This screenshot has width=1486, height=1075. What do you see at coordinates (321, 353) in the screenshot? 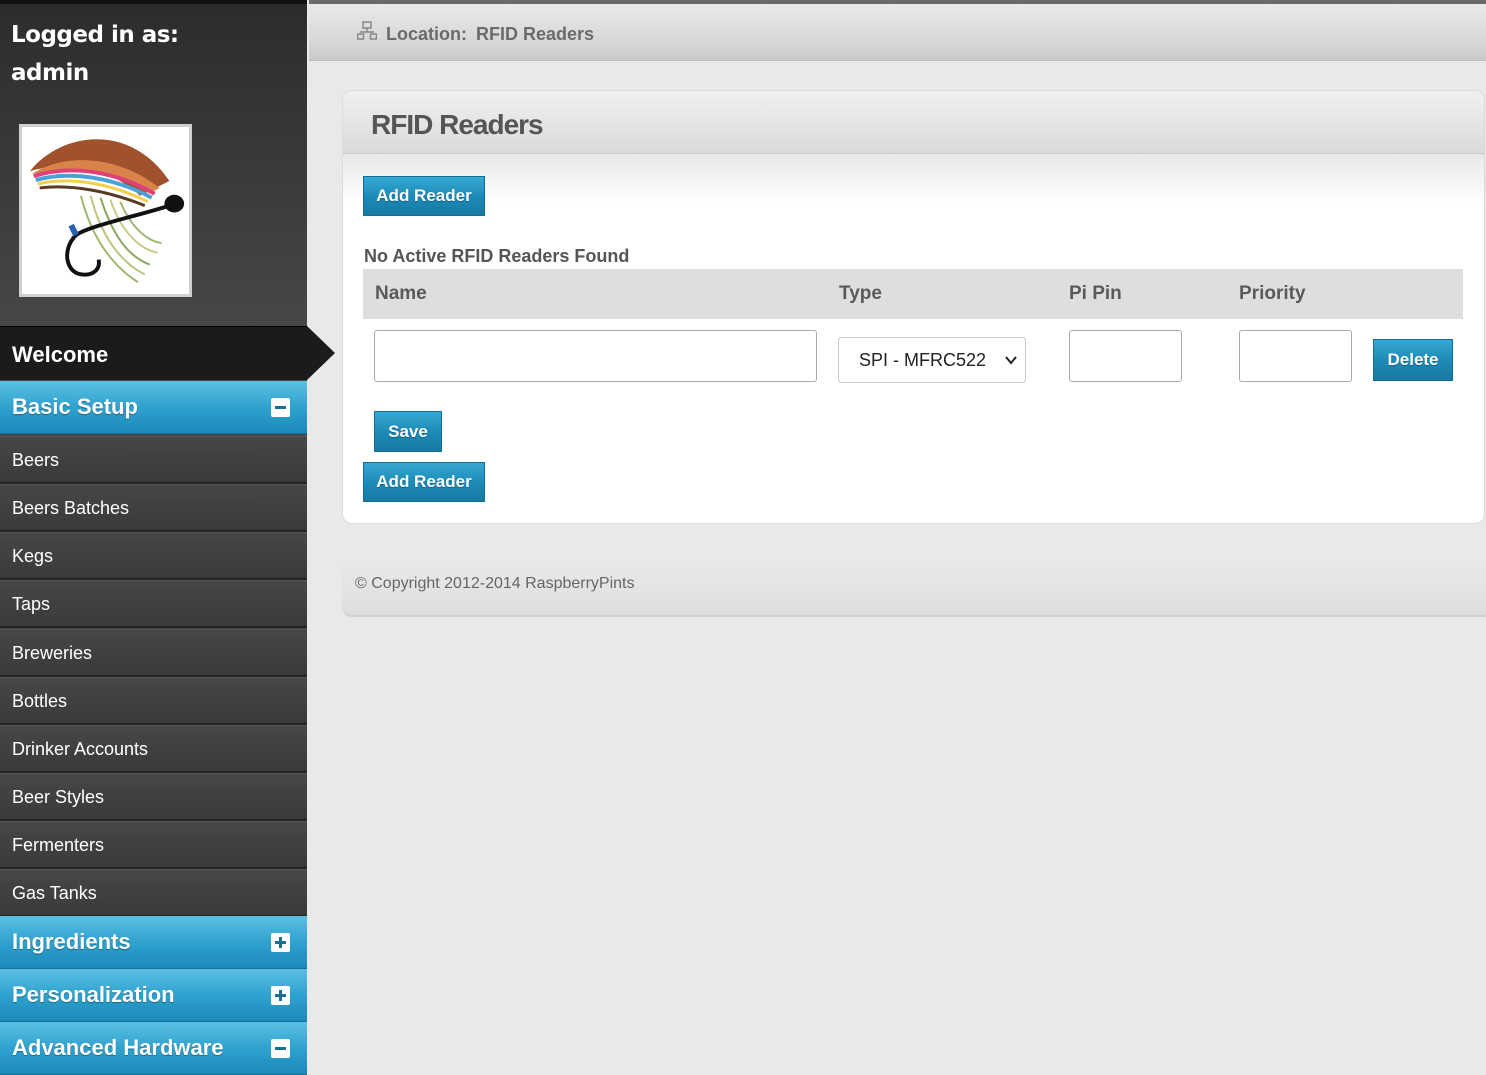
I see `active-arrow` at bounding box center [321, 353].